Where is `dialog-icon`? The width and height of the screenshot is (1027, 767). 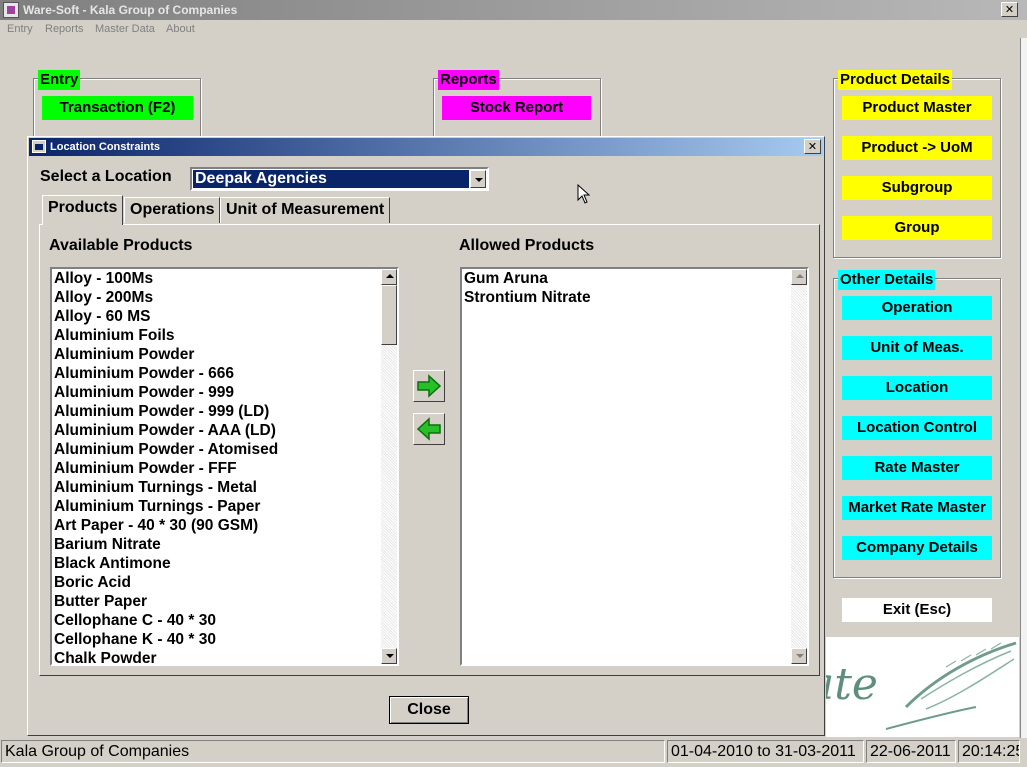 dialog-icon is located at coordinates (39, 146).